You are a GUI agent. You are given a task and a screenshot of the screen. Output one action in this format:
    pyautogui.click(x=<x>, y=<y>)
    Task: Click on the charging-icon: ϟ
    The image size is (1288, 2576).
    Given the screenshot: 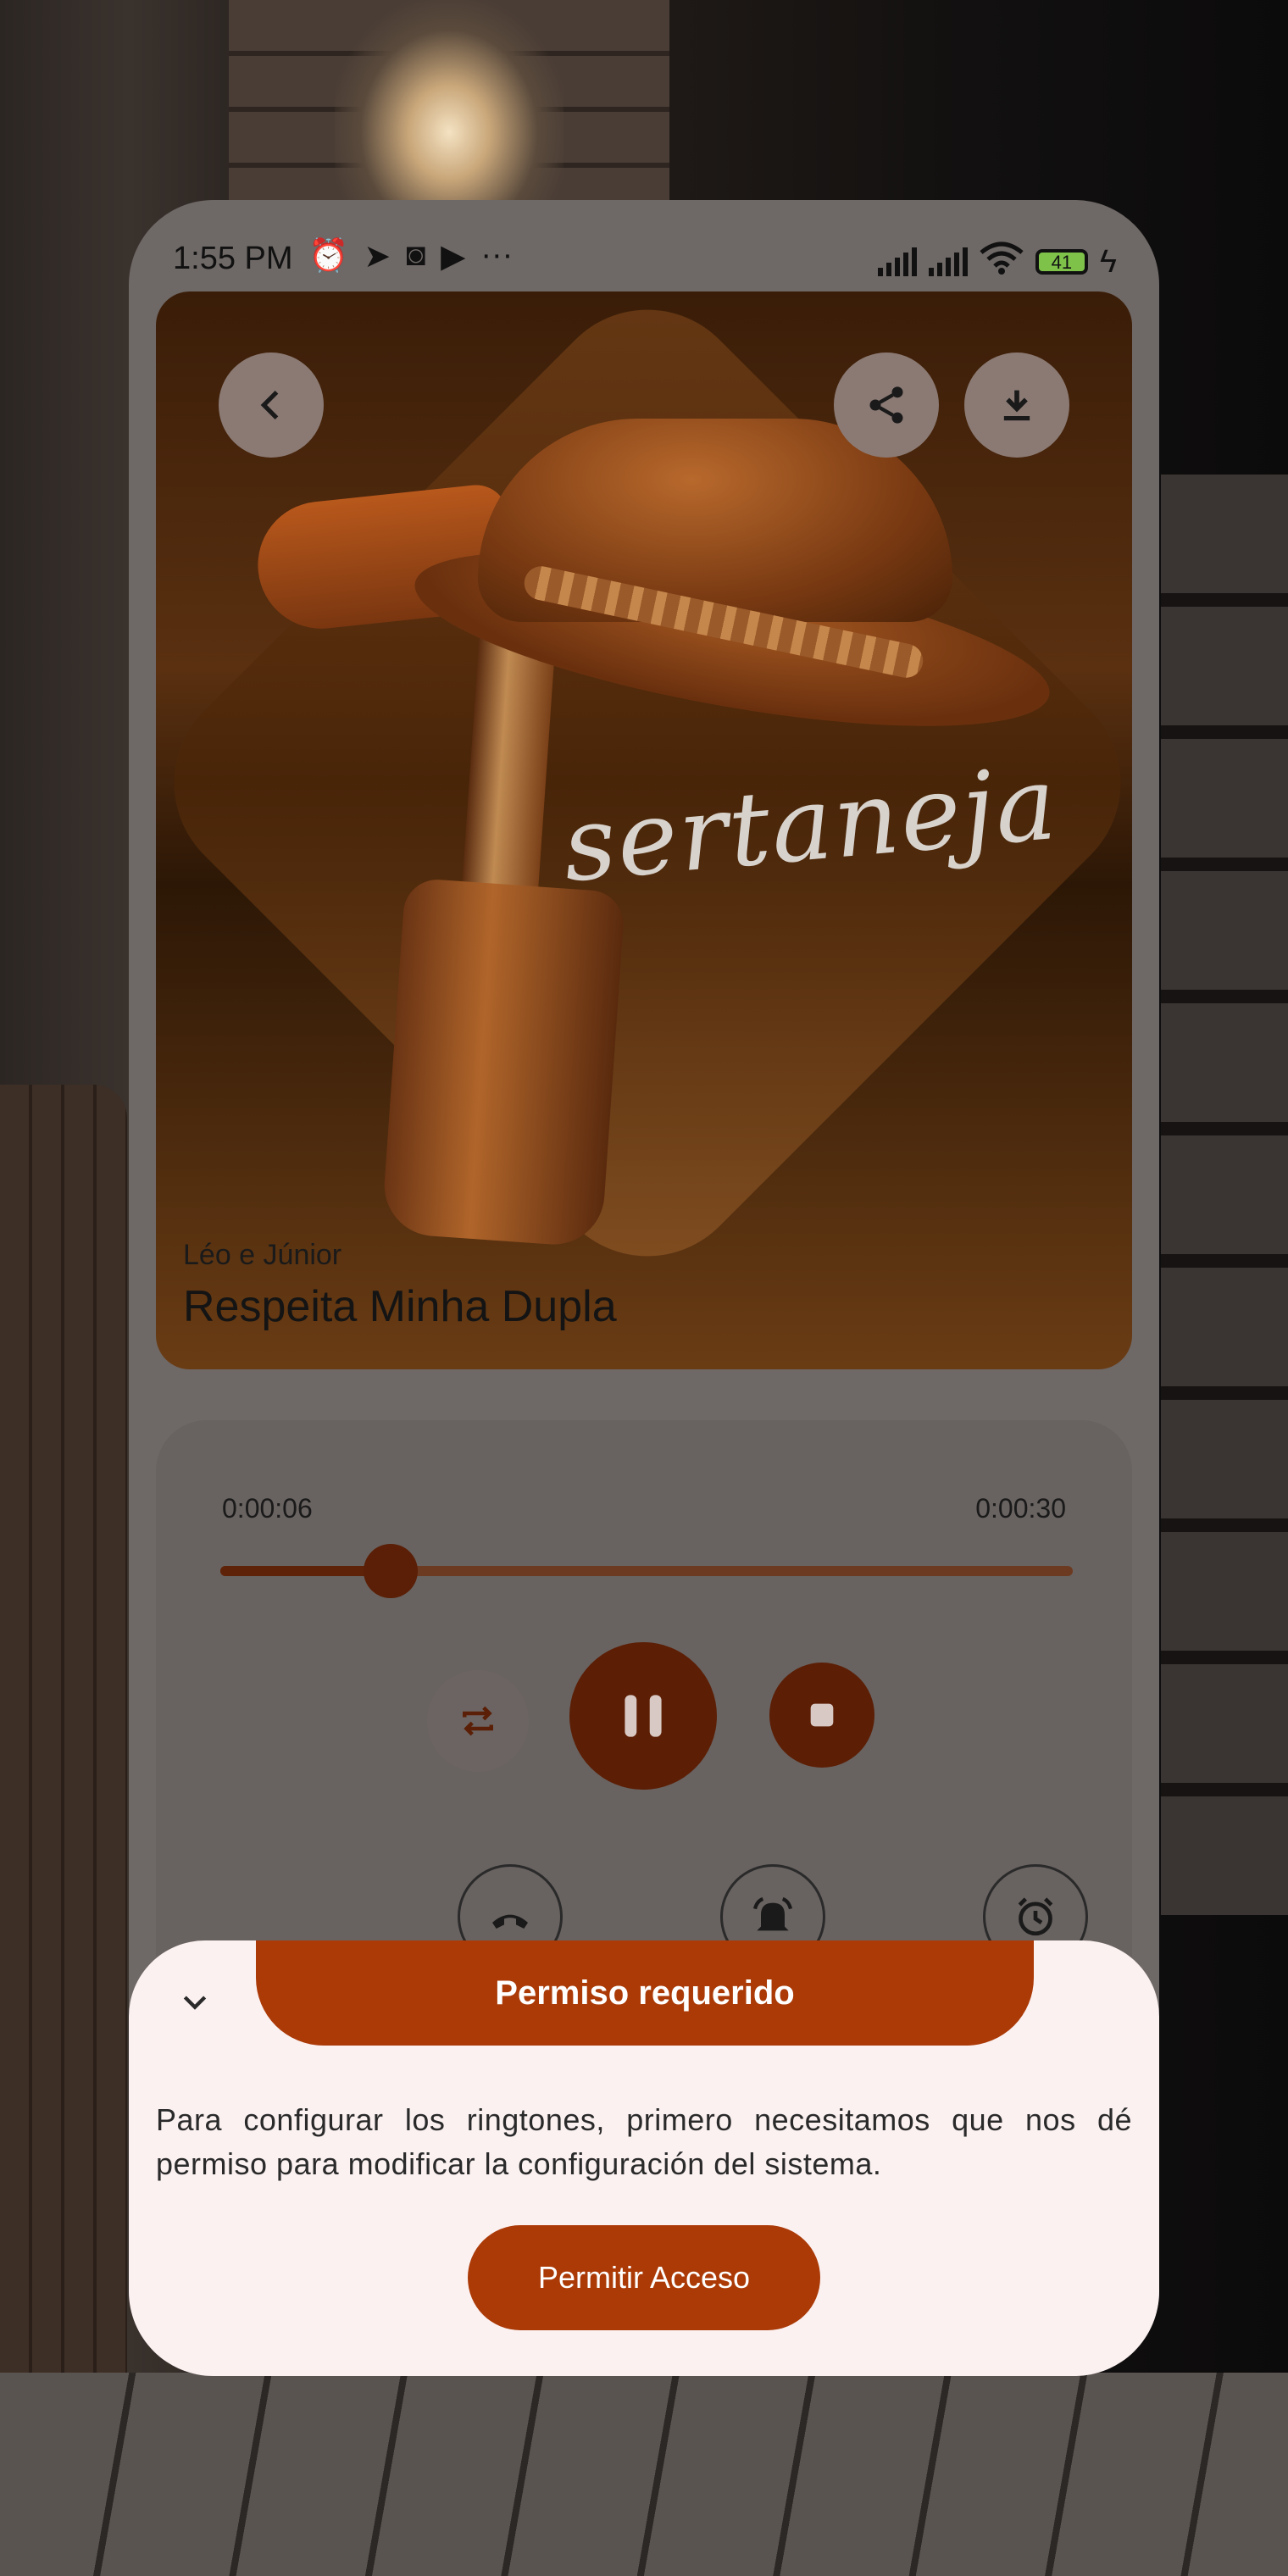 What is the action you would take?
    pyautogui.click(x=1108, y=261)
    